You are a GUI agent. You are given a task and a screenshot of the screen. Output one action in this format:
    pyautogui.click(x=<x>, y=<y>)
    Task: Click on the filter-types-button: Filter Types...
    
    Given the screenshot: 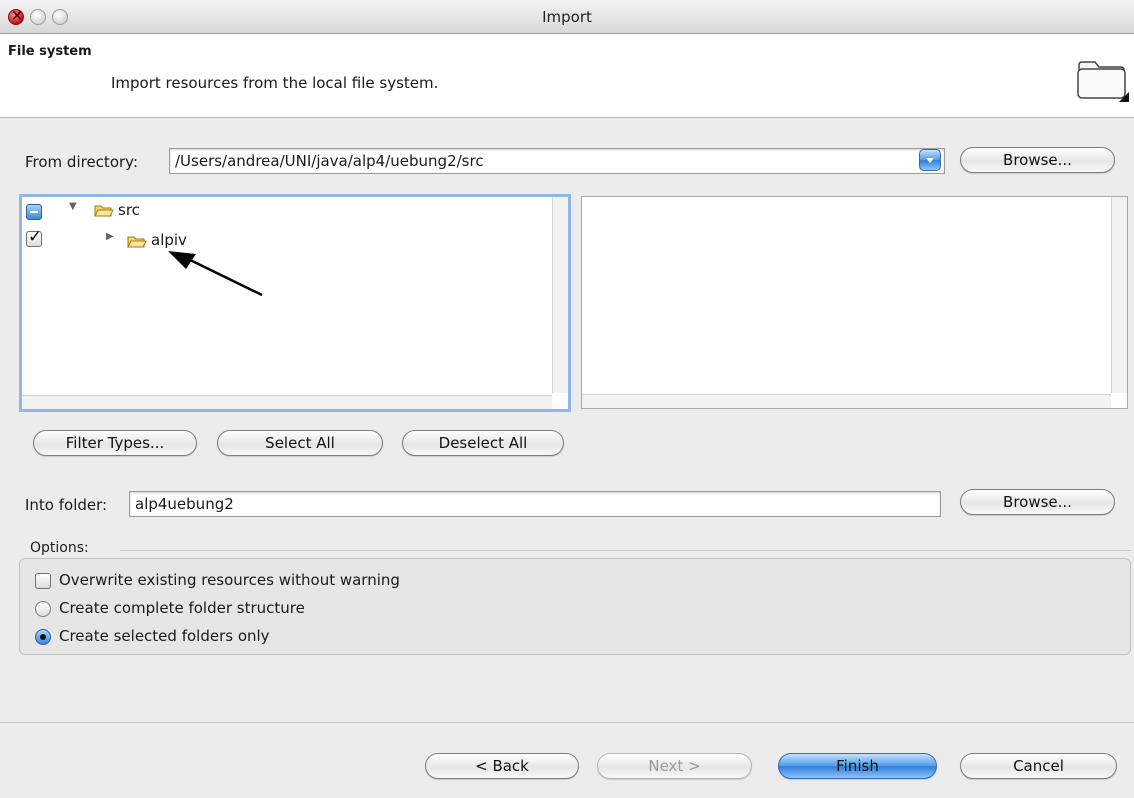 What is the action you would take?
    pyautogui.click(x=115, y=443)
    